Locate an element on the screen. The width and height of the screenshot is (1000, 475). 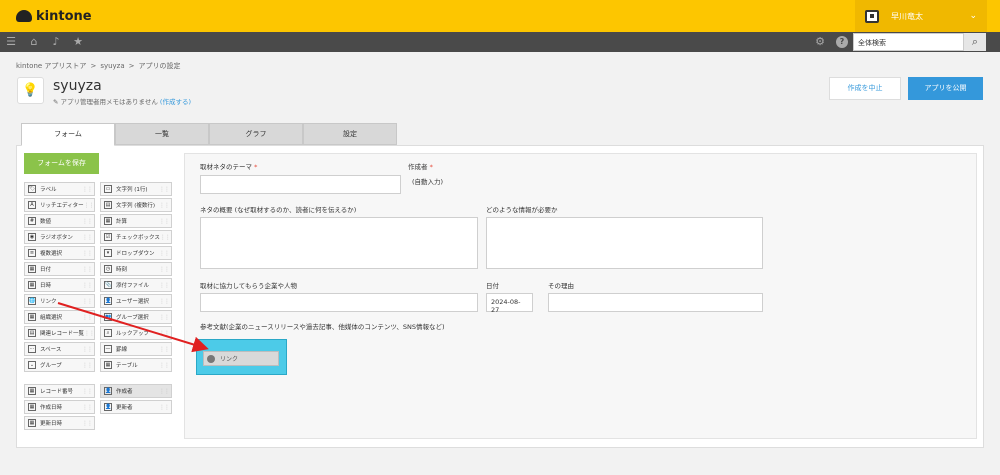
arrow-line is located at coordinates (133, 327).